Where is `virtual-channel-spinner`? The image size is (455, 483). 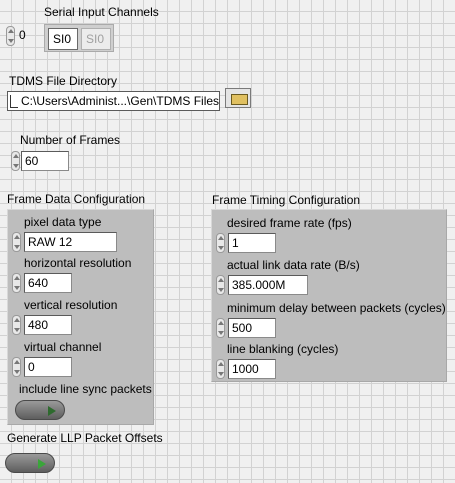 virtual-channel-spinner is located at coordinates (16, 367).